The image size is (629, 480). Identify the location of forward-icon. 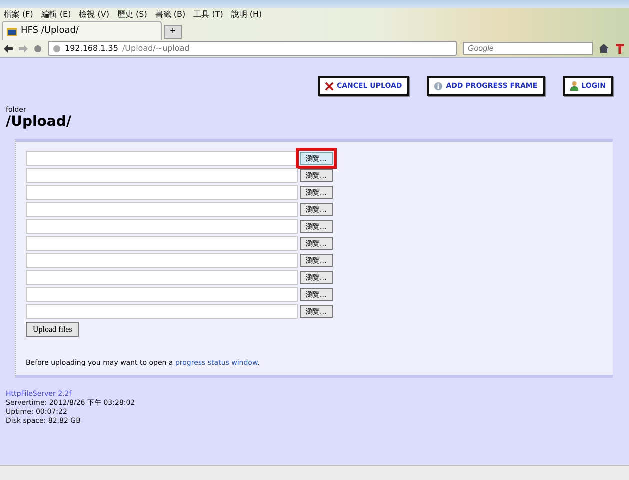
(23, 48).